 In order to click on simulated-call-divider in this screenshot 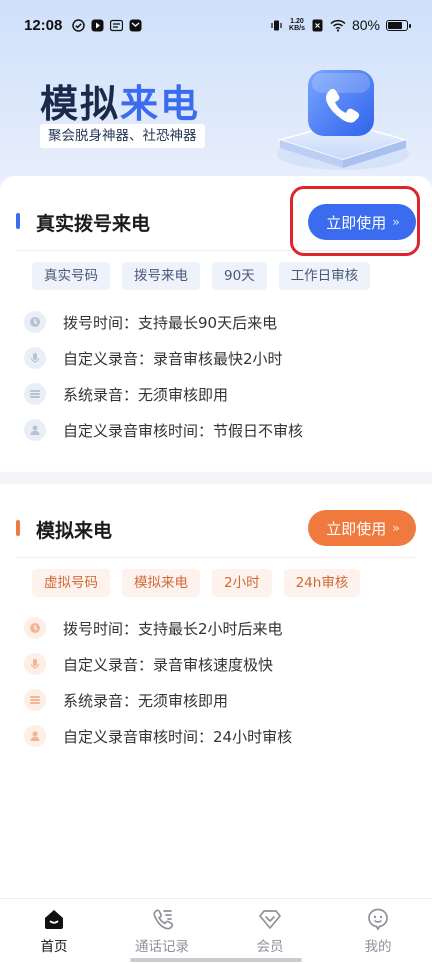, I will do `click(216, 557)`.